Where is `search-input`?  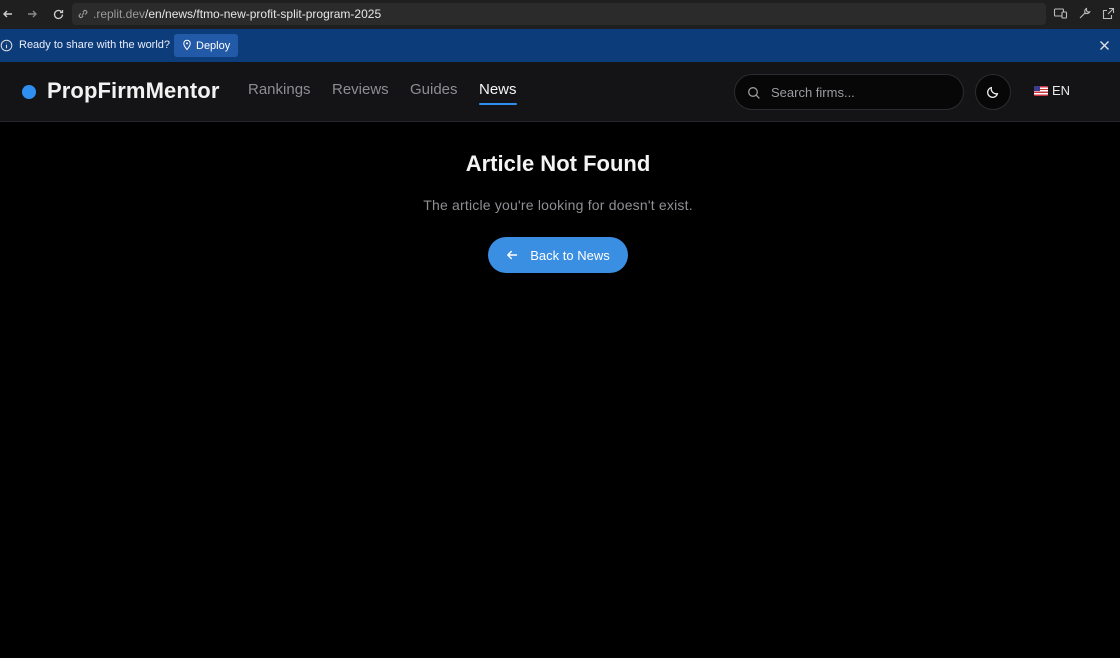 search-input is located at coordinates (864, 92).